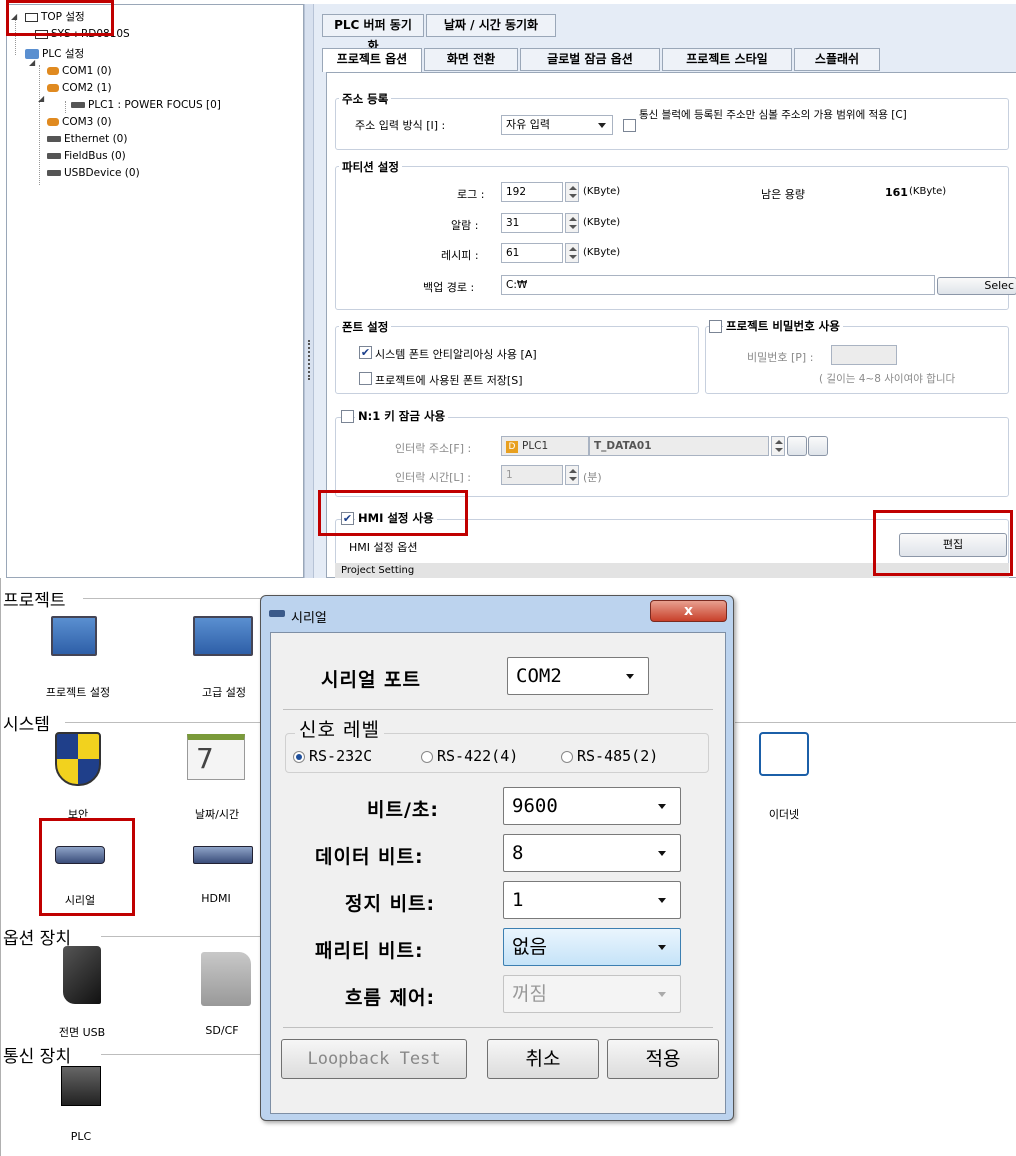 The height and width of the screenshot is (1156, 1016). What do you see at coordinates (224, 692) in the screenshot?
I see `advanced-settings-label: 고급 설정` at bounding box center [224, 692].